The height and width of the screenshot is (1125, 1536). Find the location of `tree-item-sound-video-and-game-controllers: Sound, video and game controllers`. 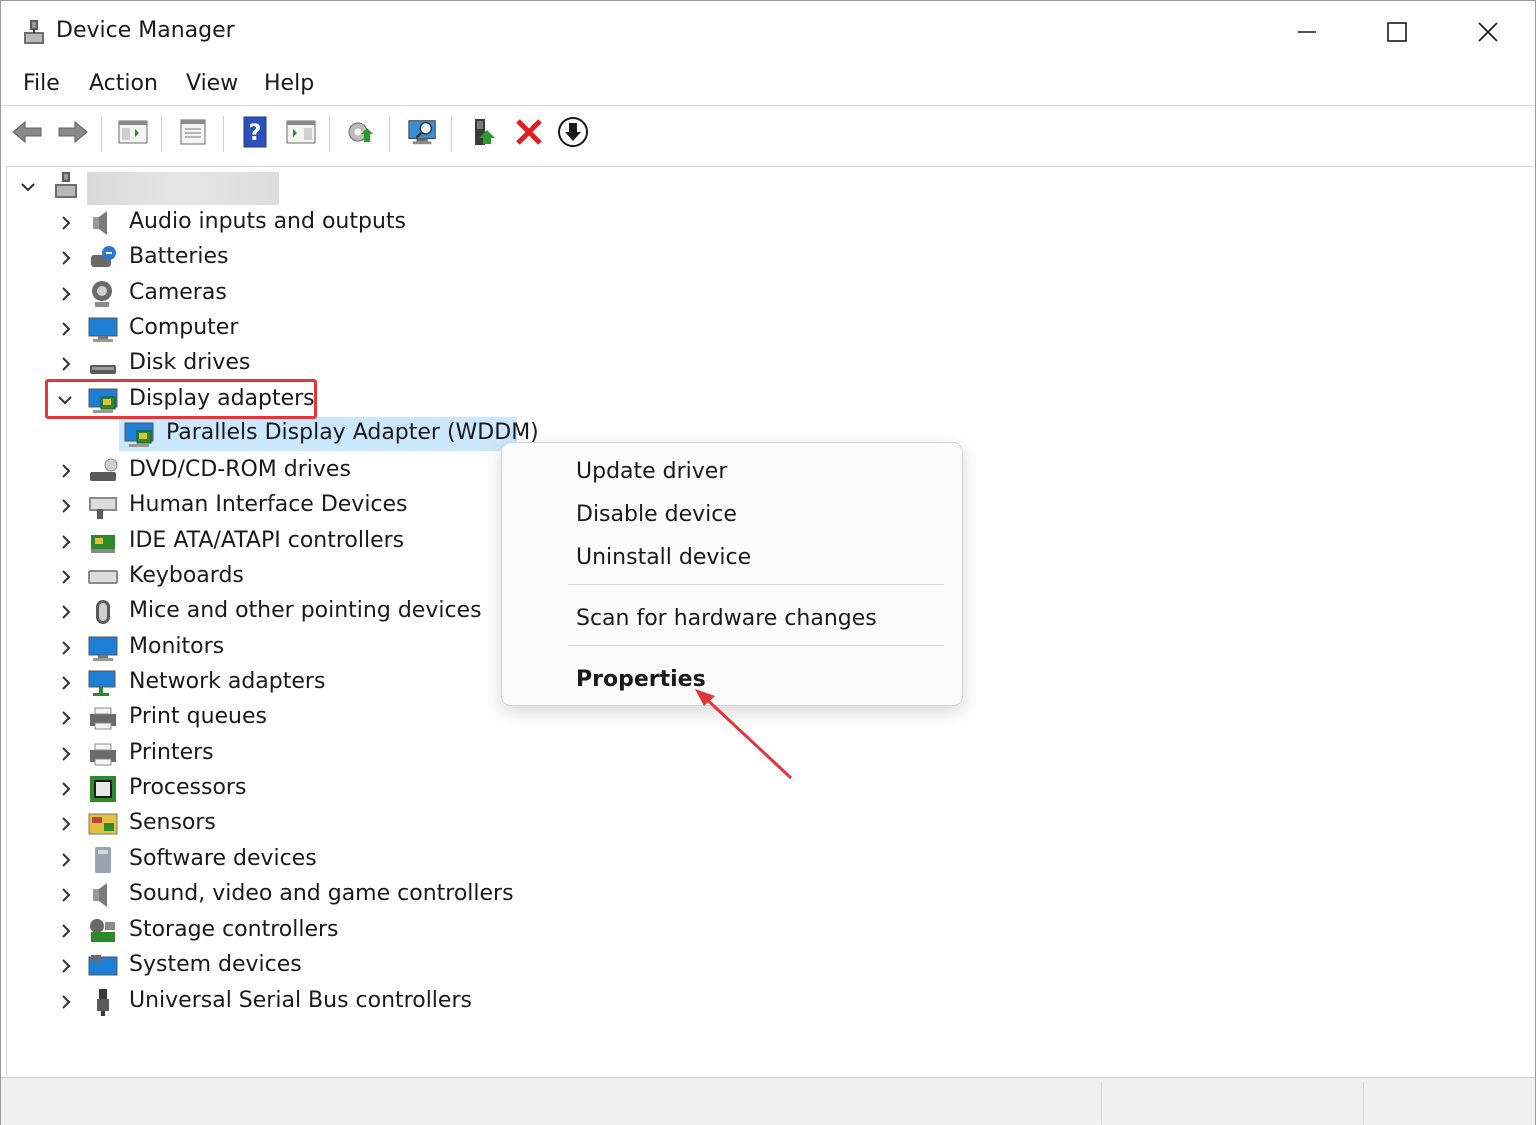

tree-item-sound-video-and-game-controllers: Sound, video and game controllers is located at coordinates (321, 893).